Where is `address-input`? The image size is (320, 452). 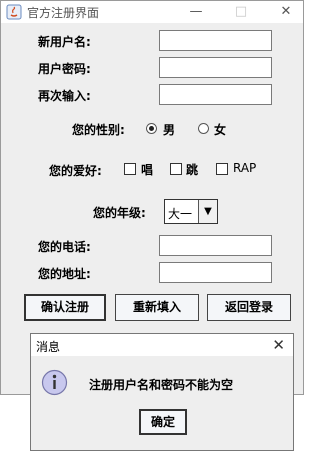
address-input is located at coordinates (215, 272).